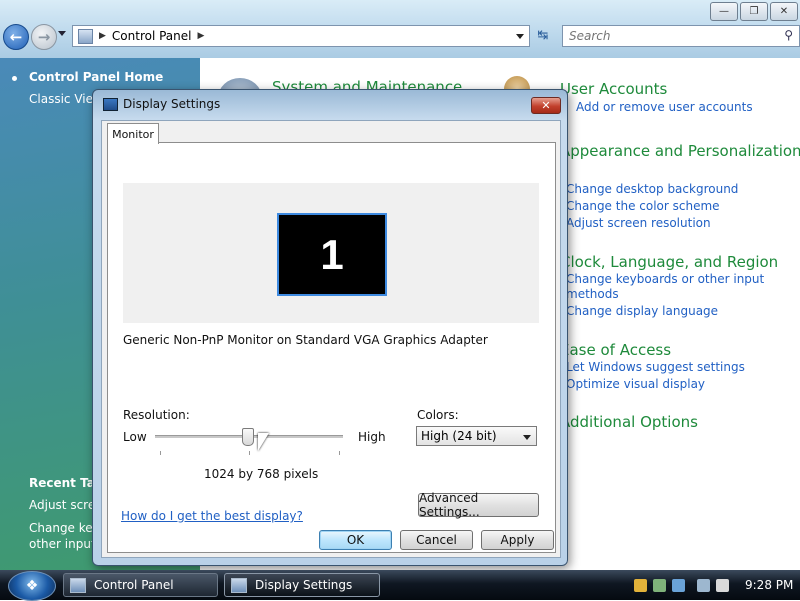 This screenshot has height=601, width=800. I want to click on link-change-keyboards: Change keyboards or other input methods, so click(666, 287).